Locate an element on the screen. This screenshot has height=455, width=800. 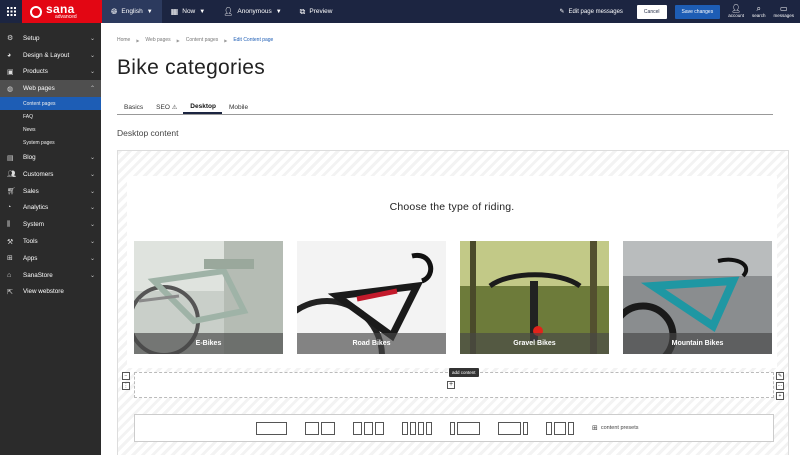
content-presets-button: ⊞ content presets is located at coordinates (615, 428).